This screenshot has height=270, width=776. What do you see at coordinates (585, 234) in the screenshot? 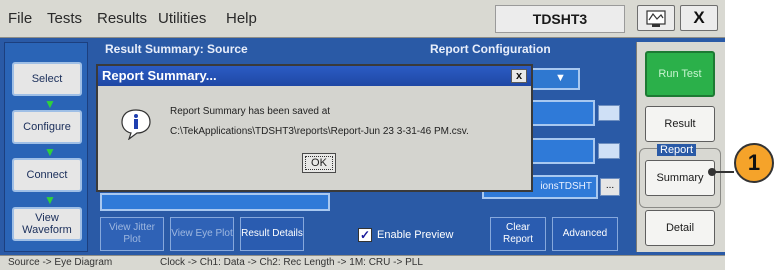
I see `advanced-button: Advanced` at bounding box center [585, 234].